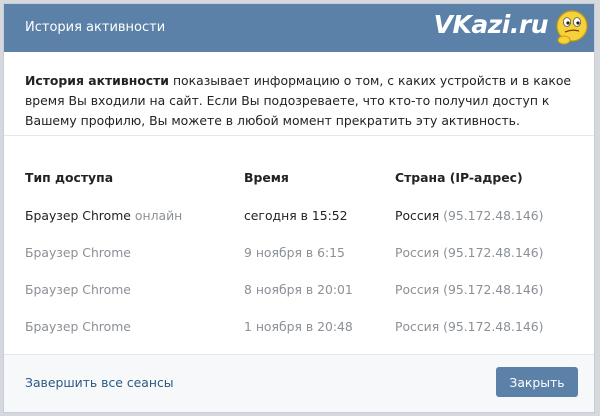  What do you see at coordinates (572, 27) in the screenshot?
I see `thinking-smiley-icon` at bounding box center [572, 27].